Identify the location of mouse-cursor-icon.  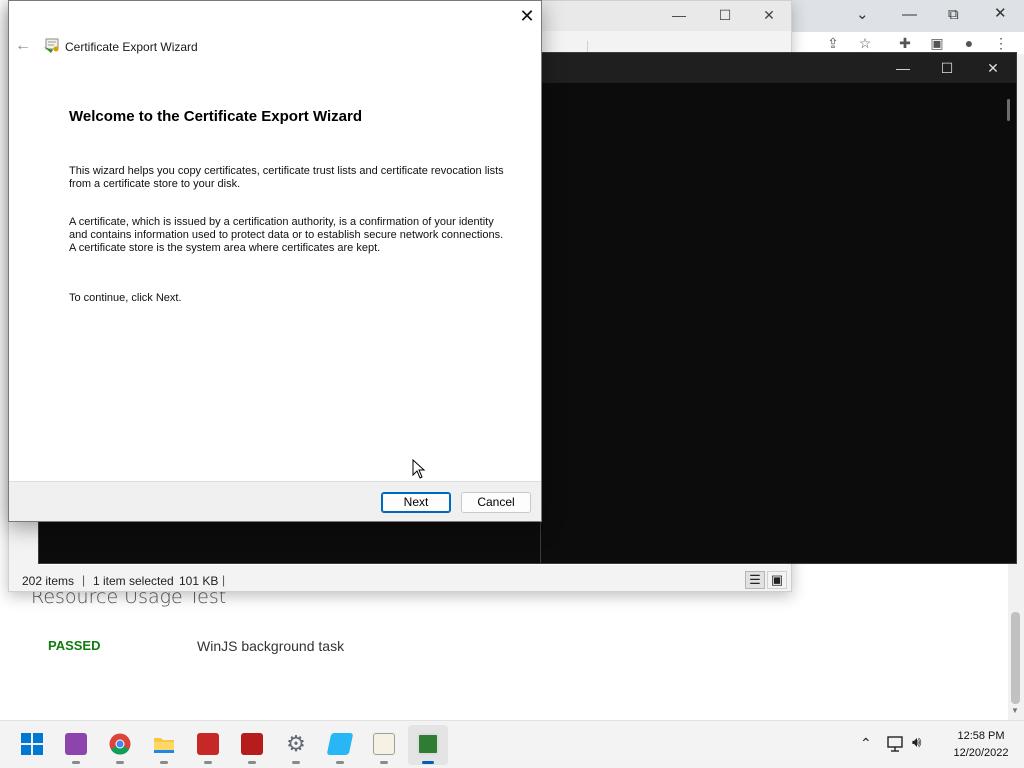
(419, 469).